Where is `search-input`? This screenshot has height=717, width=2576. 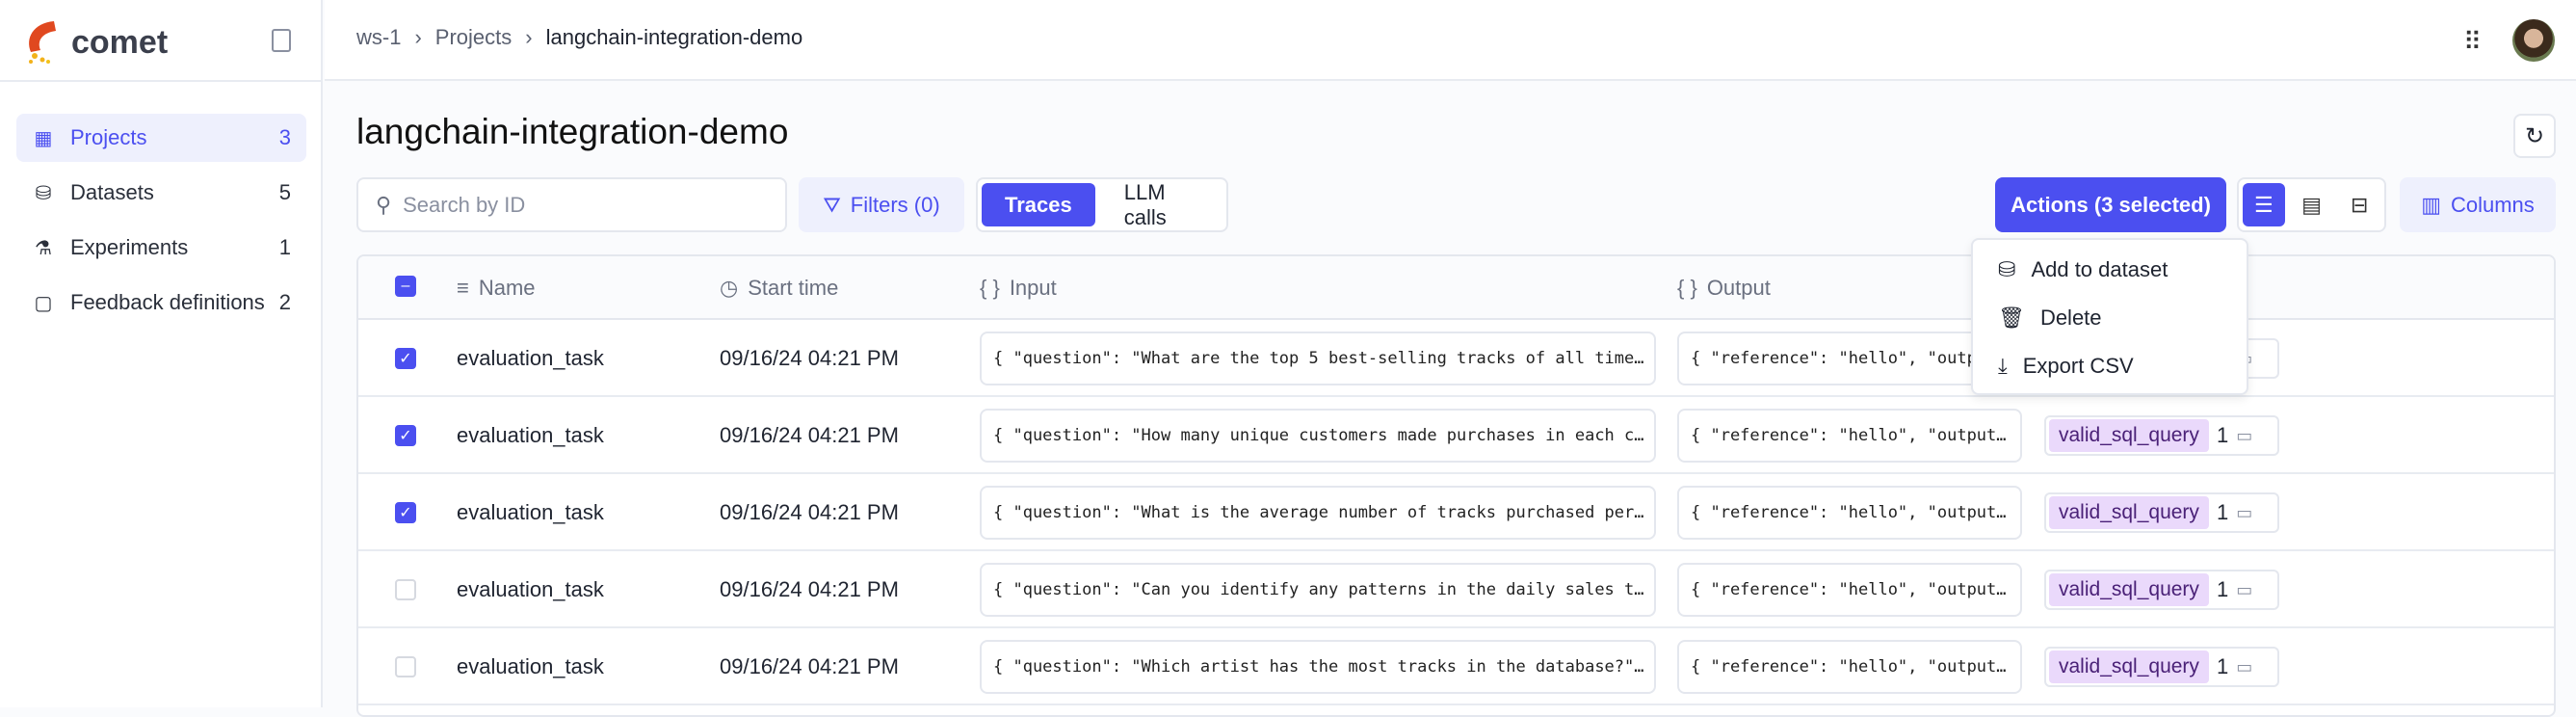 search-input is located at coordinates (586, 205).